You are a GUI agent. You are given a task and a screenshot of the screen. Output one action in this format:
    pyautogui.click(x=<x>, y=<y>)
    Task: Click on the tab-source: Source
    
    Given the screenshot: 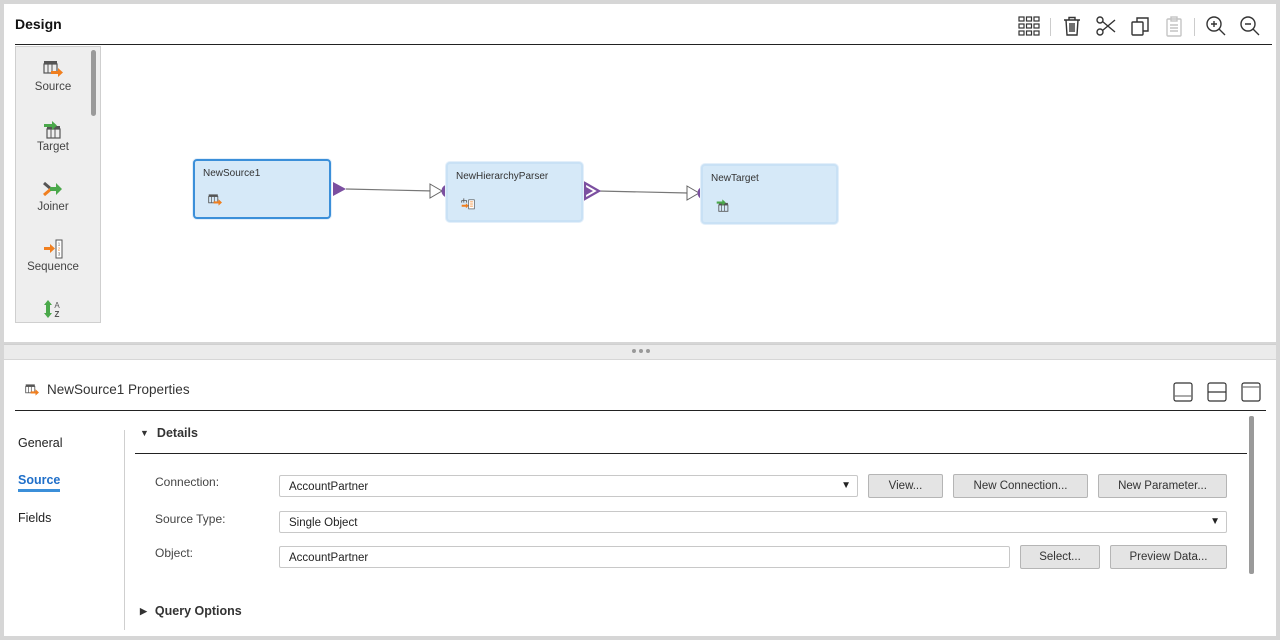 What is the action you would take?
    pyautogui.click(x=39, y=482)
    